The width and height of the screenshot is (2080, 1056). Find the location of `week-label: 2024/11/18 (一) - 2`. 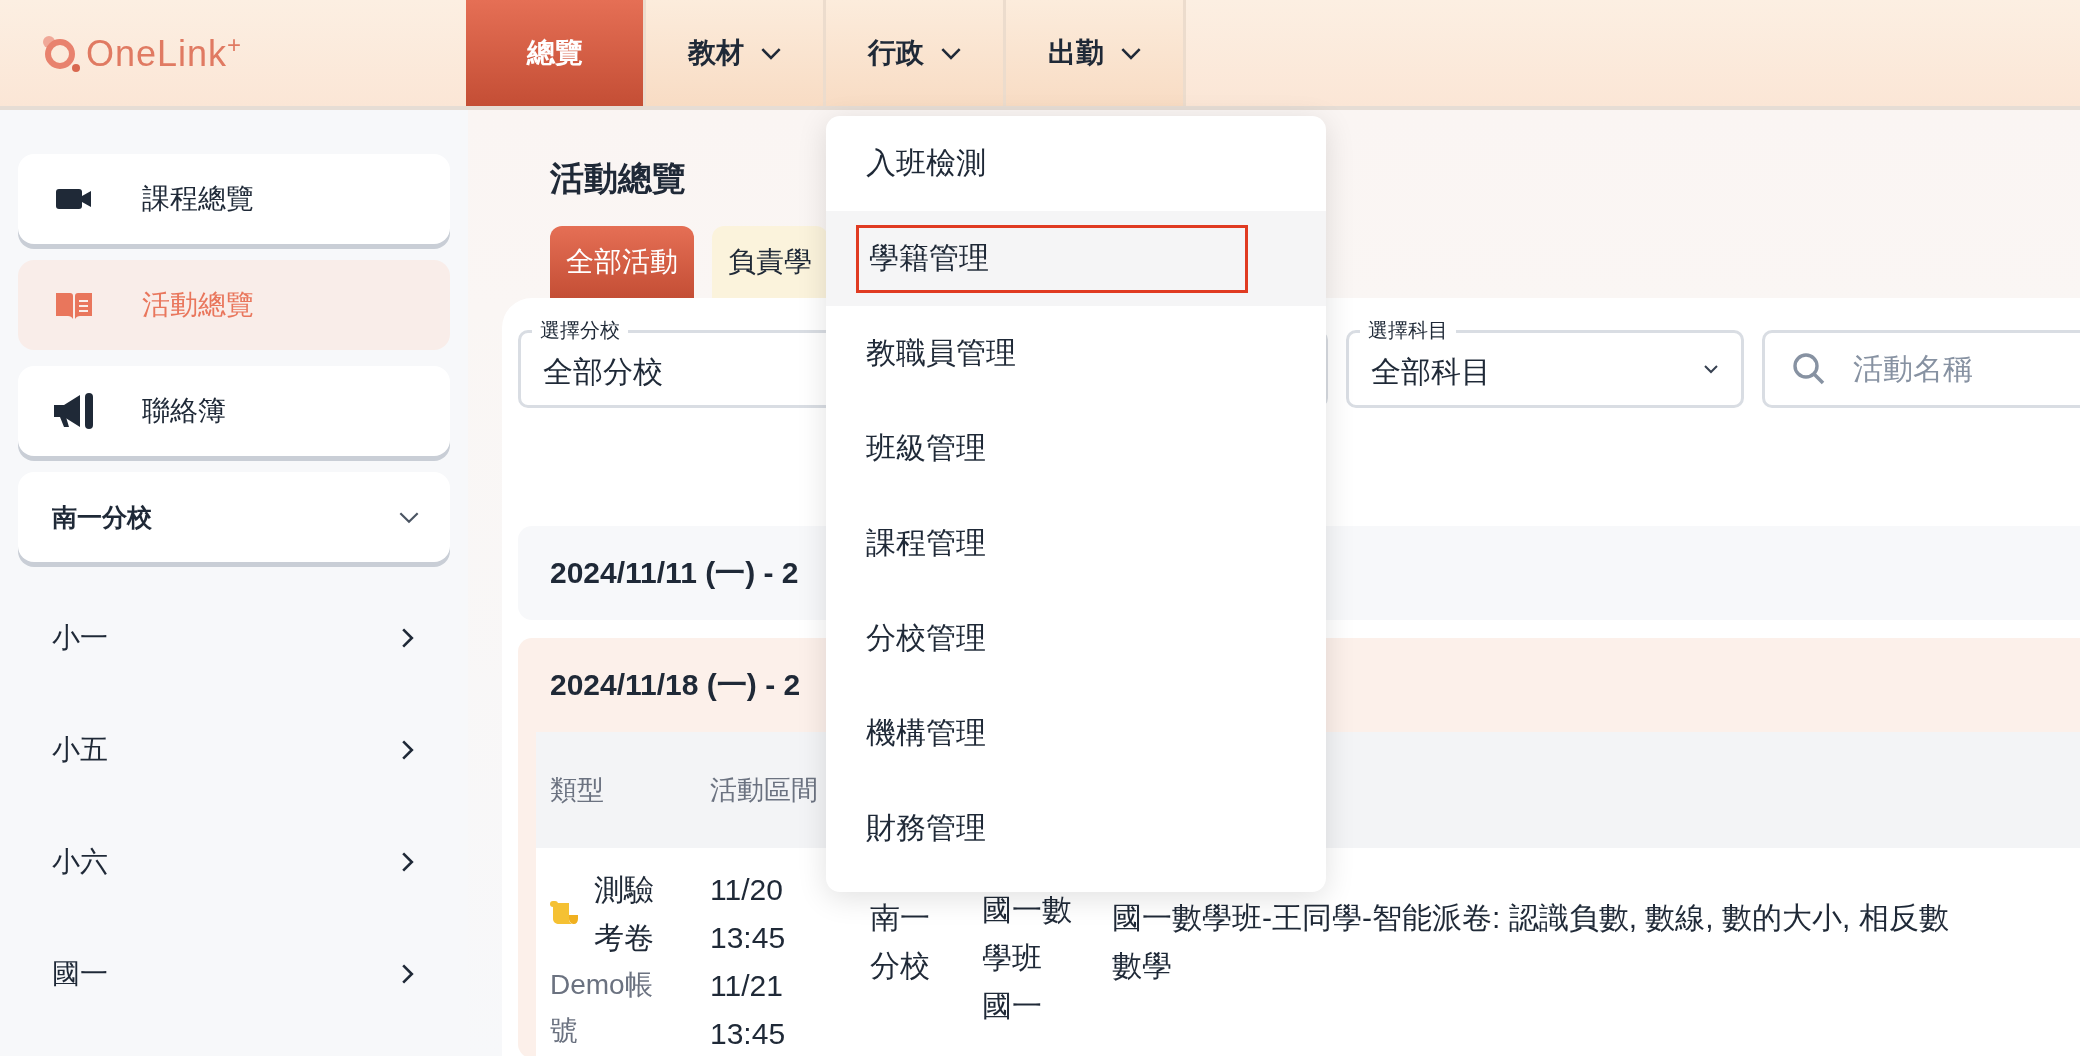

week-label: 2024/11/18 (一) - 2 is located at coordinates (675, 684).